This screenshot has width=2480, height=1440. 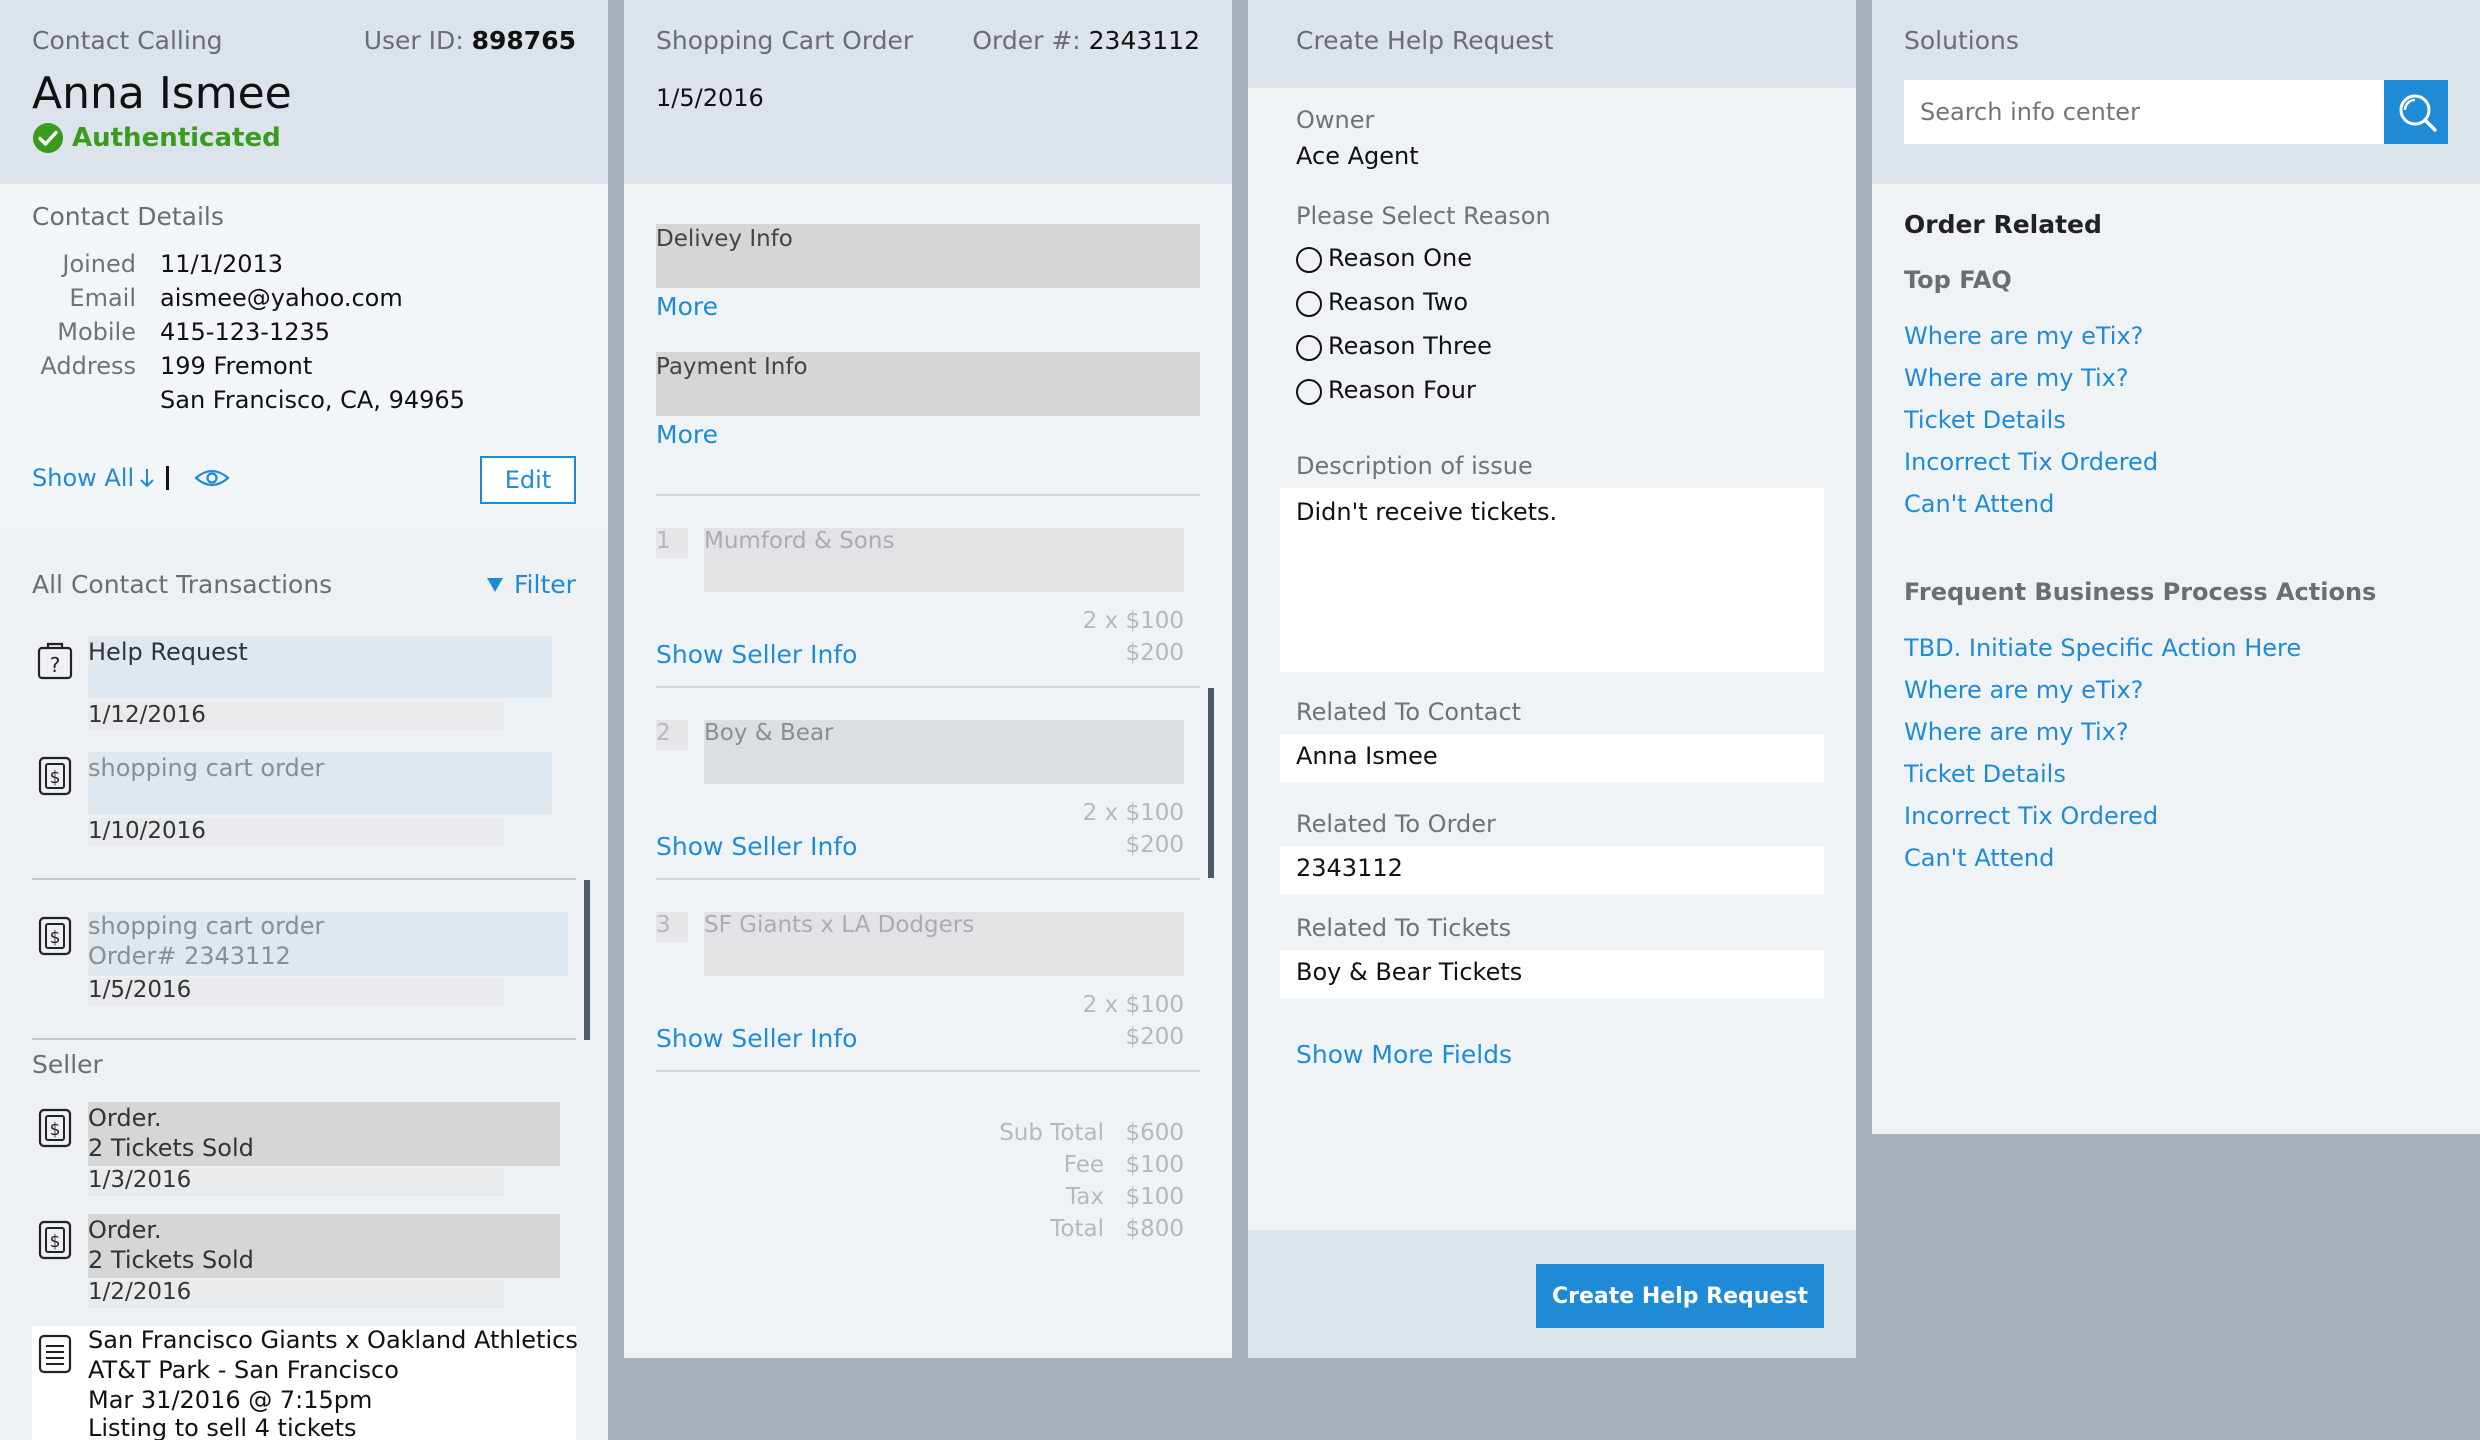 I want to click on top-faq-heading: Top FAQ, so click(x=1958, y=280).